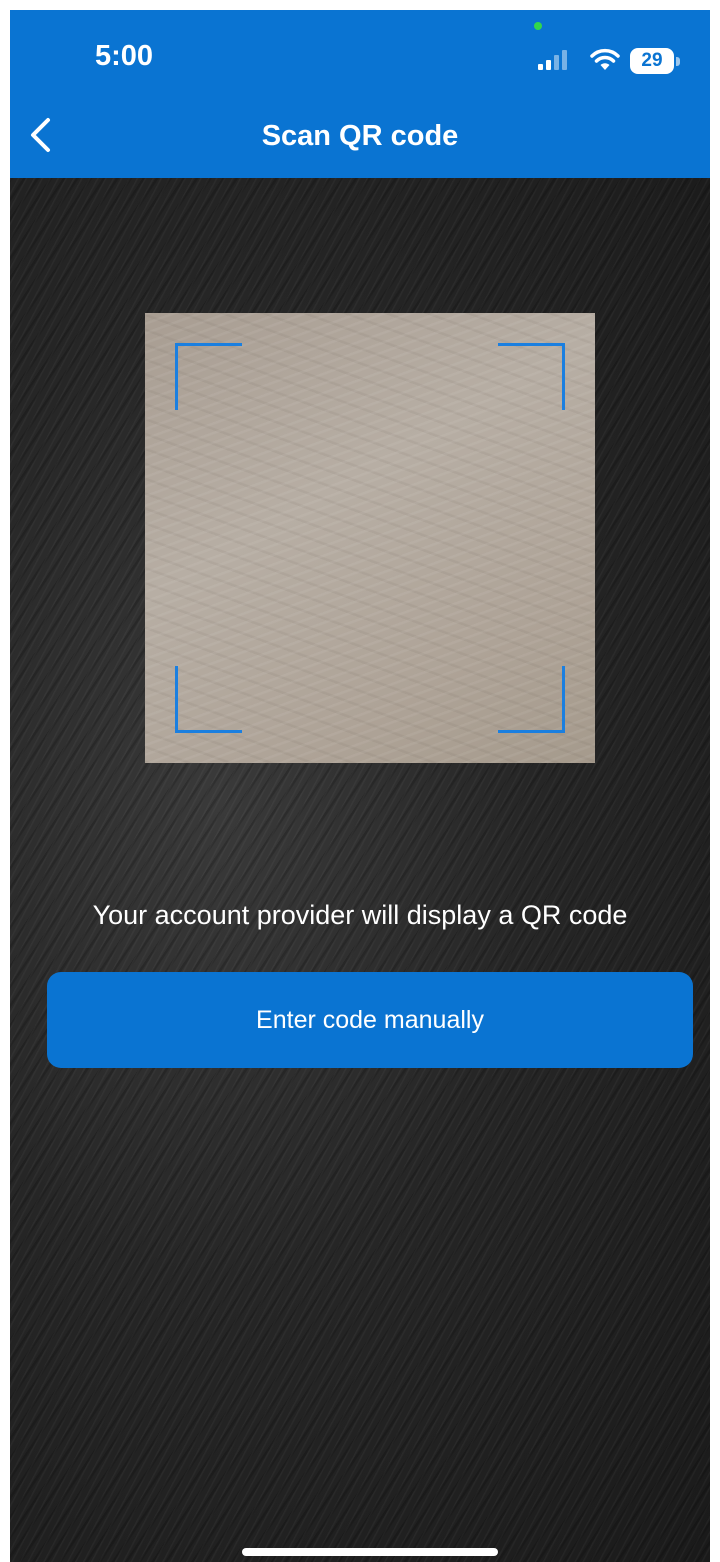 This screenshot has height=1562, width=720. Describe the element at coordinates (360, 94) in the screenshot. I see `app-header: 5:00 29 Scan QR code` at that location.